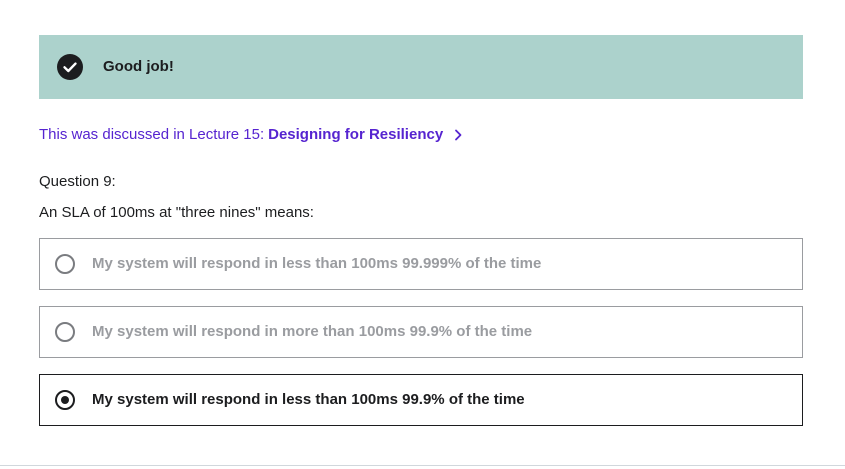 The width and height of the screenshot is (845, 469). What do you see at coordinates (152, 134) in the screenshot?
I see `lecture-link-prefix: This was discussed in Lecture 15:` at bounding box center [152, 134].